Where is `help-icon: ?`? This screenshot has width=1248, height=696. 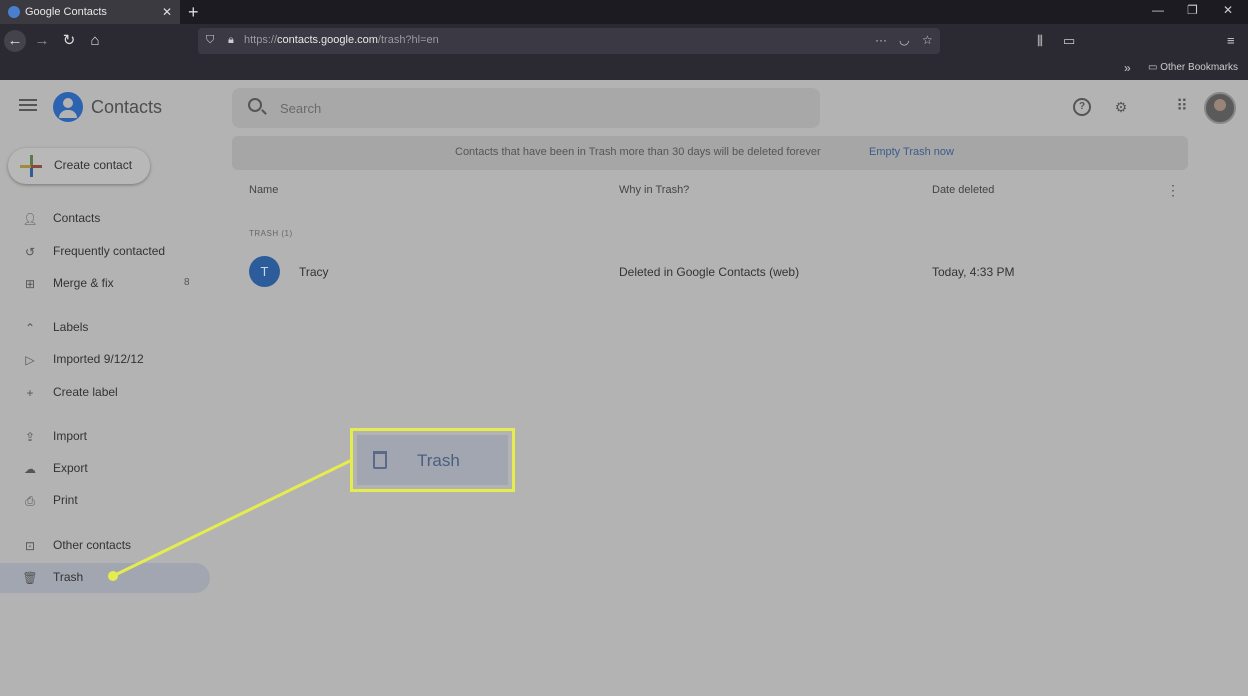 help-icon: ? is located at coordinates (1082, 107).